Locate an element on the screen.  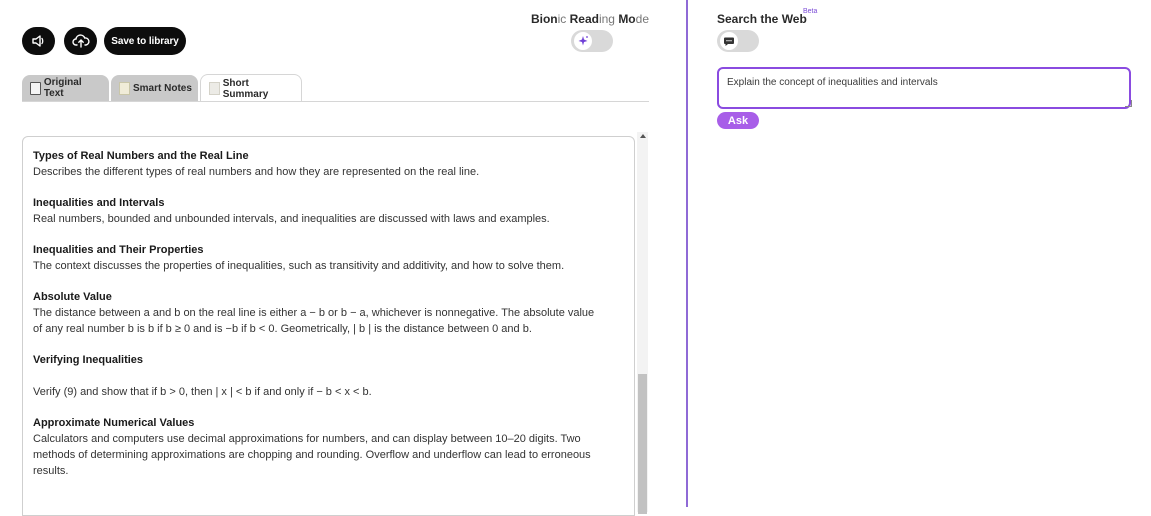
scroll-up-icon is located at coordinates (643, 136).